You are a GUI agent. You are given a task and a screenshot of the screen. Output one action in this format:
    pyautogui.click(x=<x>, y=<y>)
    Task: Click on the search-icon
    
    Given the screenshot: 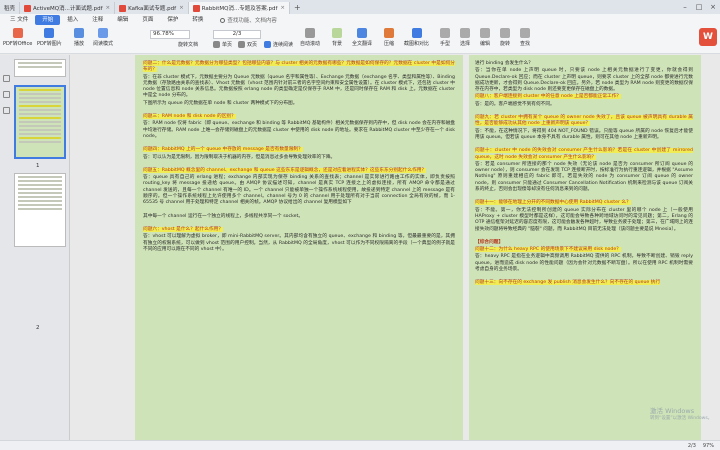 What is the action you would take?
    pyautogui.click(x=223, y=20)
    